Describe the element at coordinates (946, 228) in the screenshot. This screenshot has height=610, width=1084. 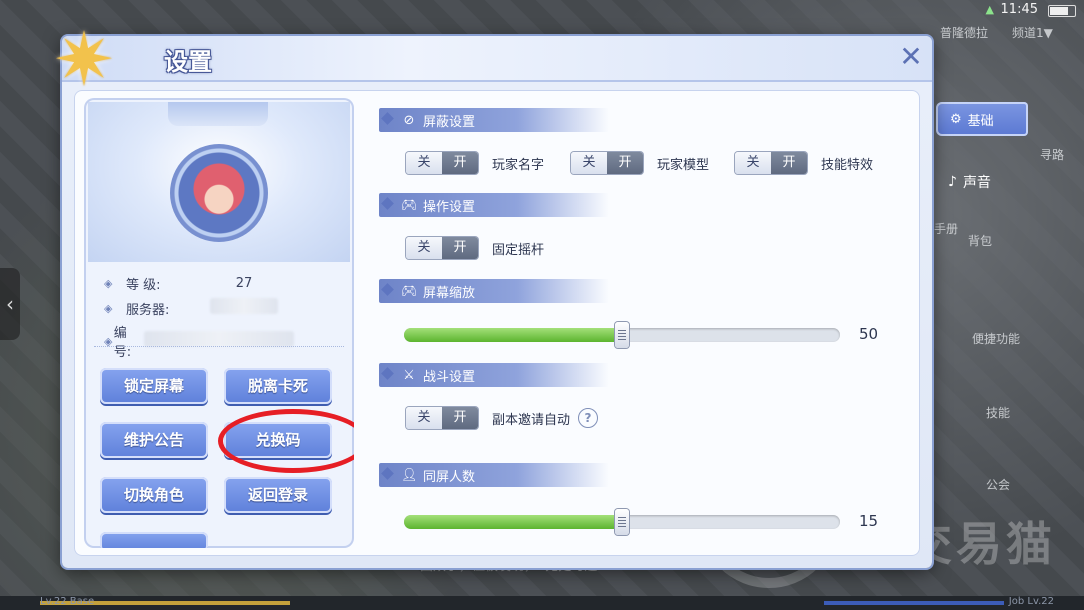
I see `manual-button: 手册` at that location.